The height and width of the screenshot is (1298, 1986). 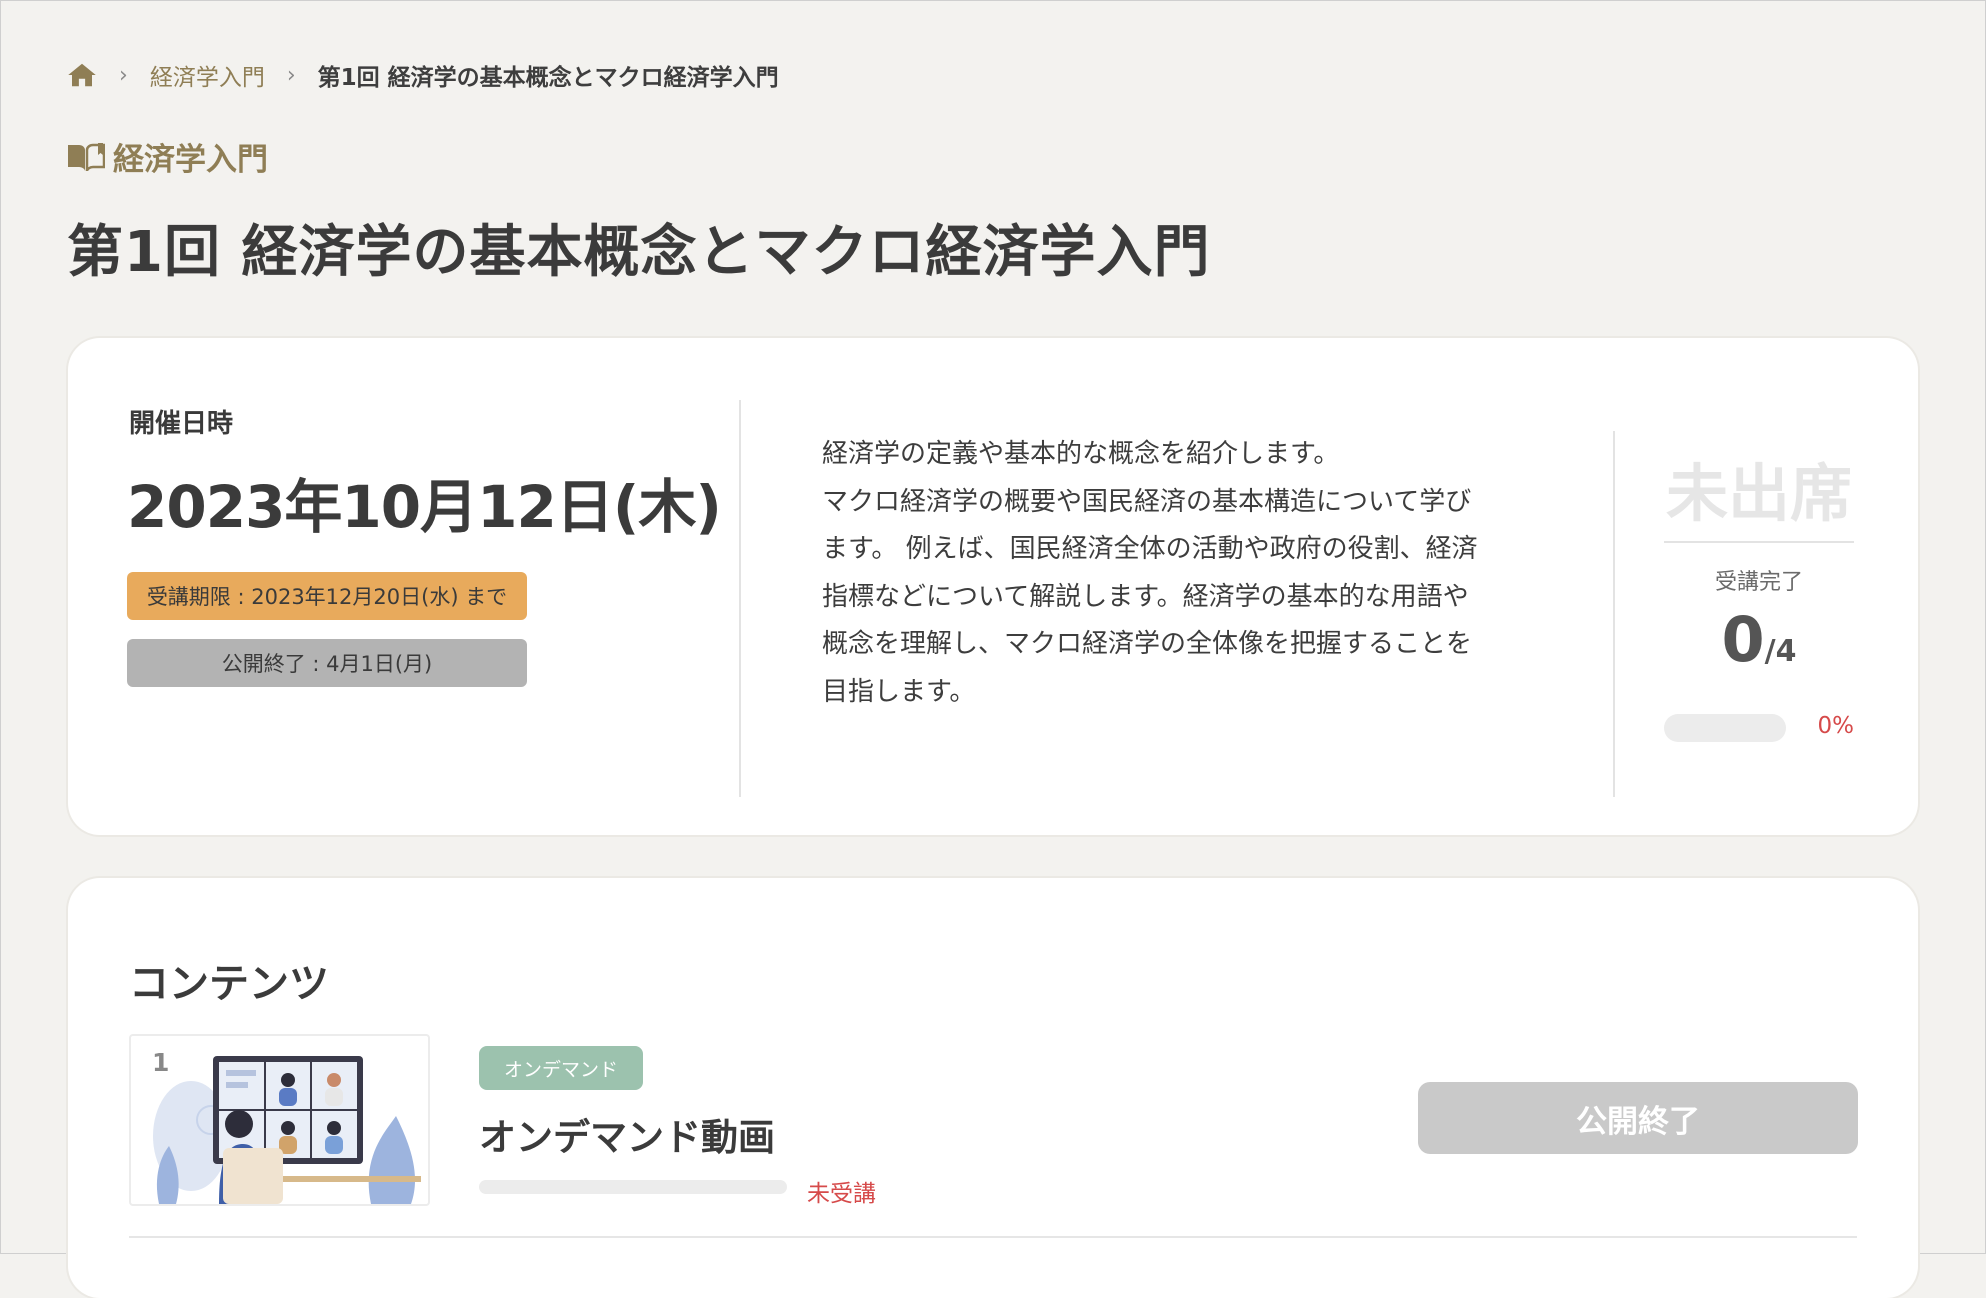 I want to click on breadcrumb-current: 第1回 経済学の基本概念とマクロ経済学入門, so click(x=548, y=78).